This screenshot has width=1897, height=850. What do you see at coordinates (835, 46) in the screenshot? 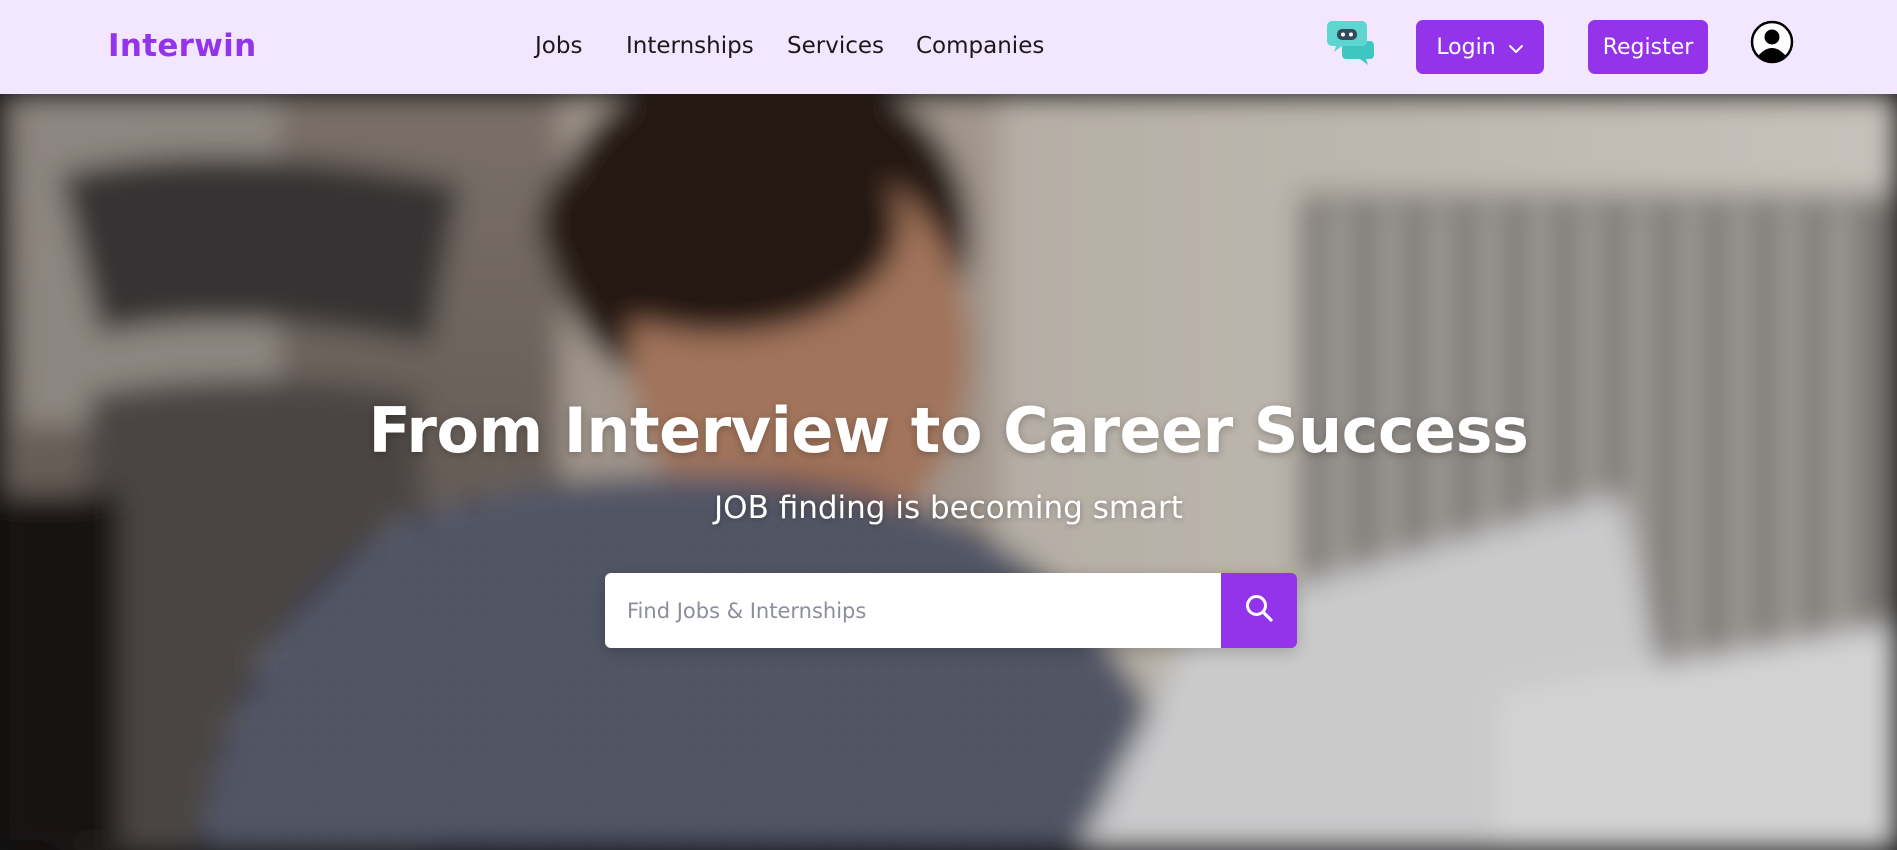
I see `nav-link-services: Services` at bounding box center [835, 46].